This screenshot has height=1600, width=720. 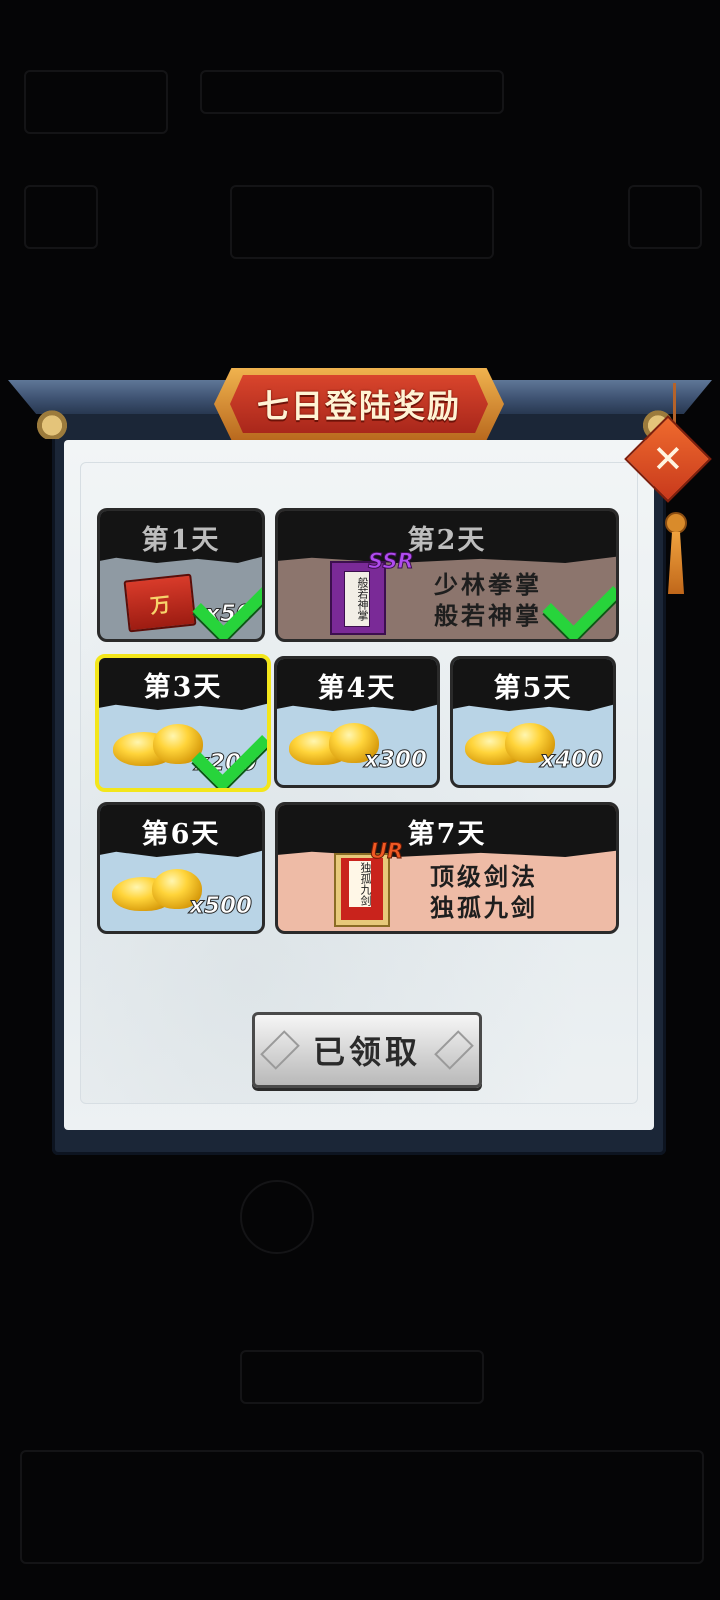 I want to click on rarity-badge: UR, so click(x=386, y=851).